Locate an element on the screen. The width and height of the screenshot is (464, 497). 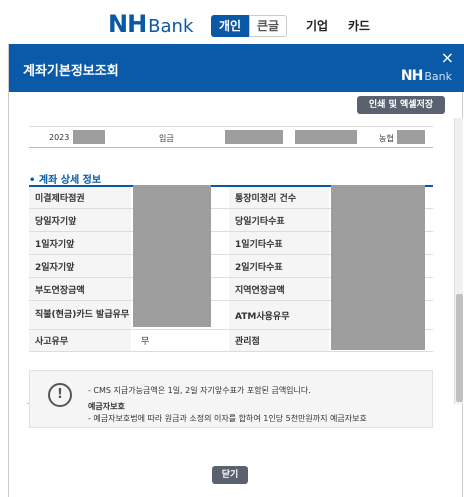
row-label: 통장미정리 건수 is located at coordinates (279, 197).